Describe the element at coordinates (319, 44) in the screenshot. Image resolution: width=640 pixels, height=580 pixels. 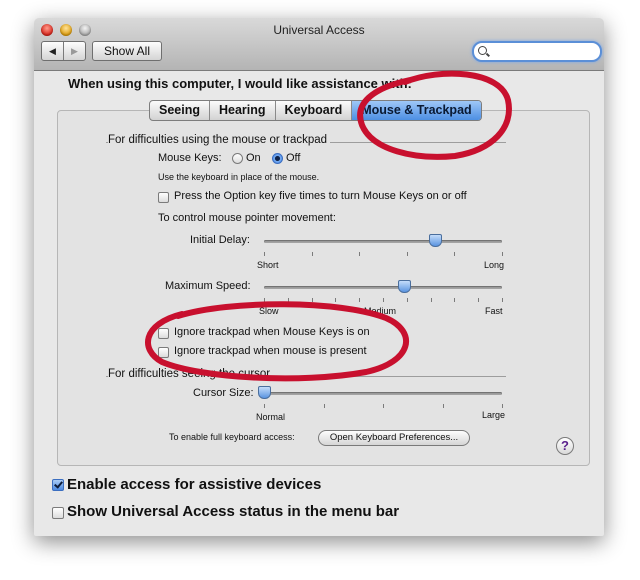
I see `title-bar: Universal Access ◀ ▶ Show All` at that location.